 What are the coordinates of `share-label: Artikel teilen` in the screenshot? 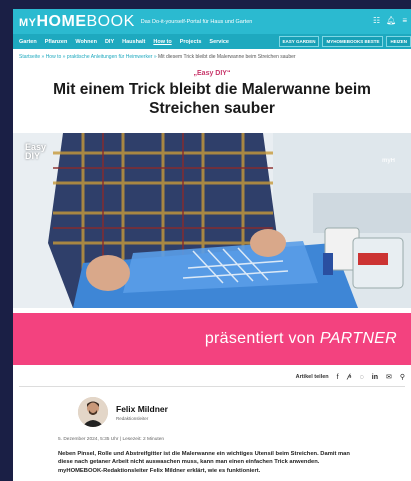 It's located at (312, 377).